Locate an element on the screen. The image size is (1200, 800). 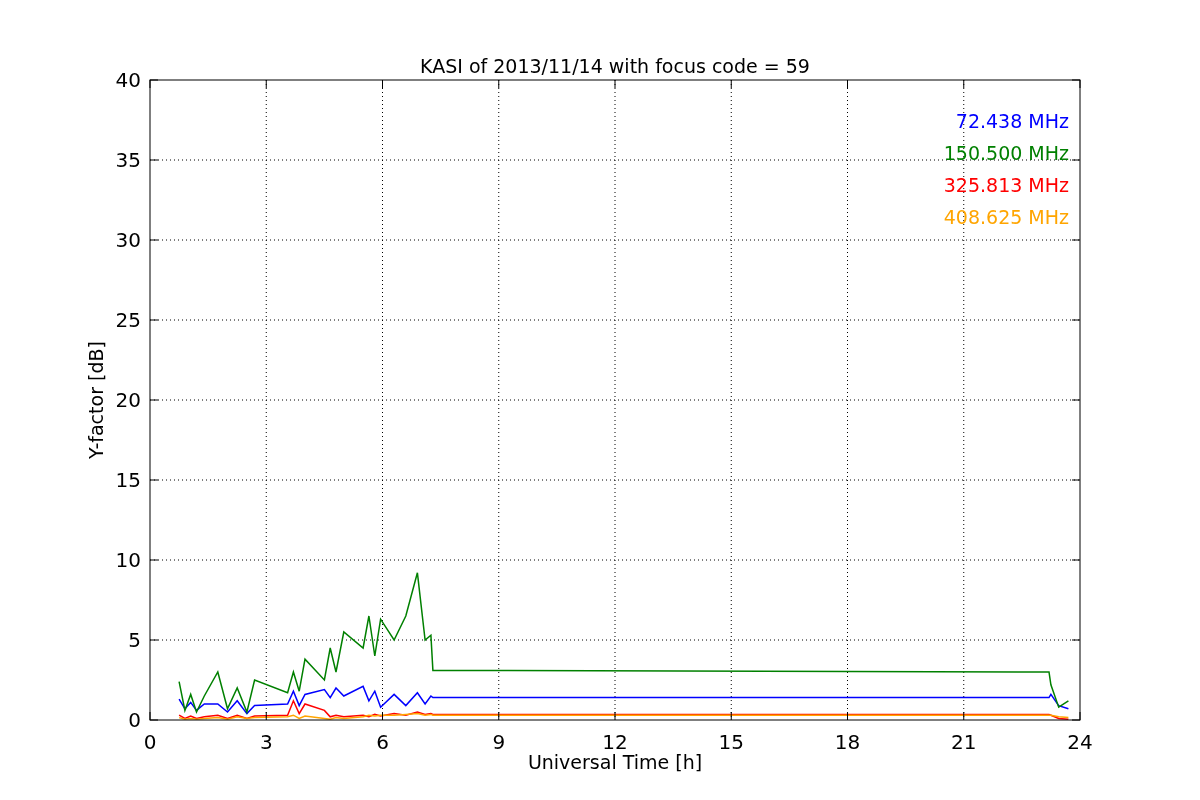
legend-label: 325.813 MHz is located at coordinates (1006, 185).